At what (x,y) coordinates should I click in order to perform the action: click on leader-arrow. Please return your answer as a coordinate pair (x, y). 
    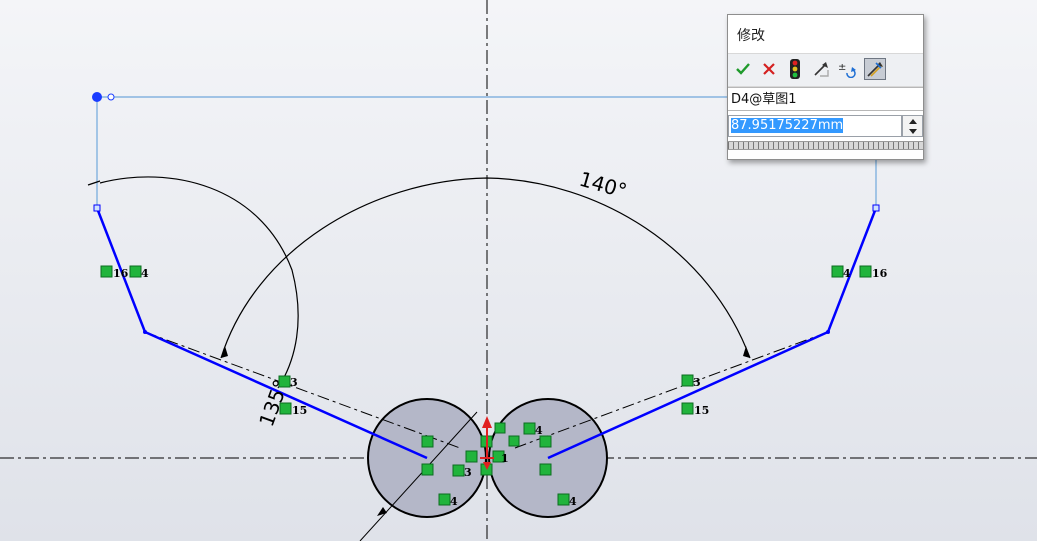
    Looking at the image, I should click on (382, 511).